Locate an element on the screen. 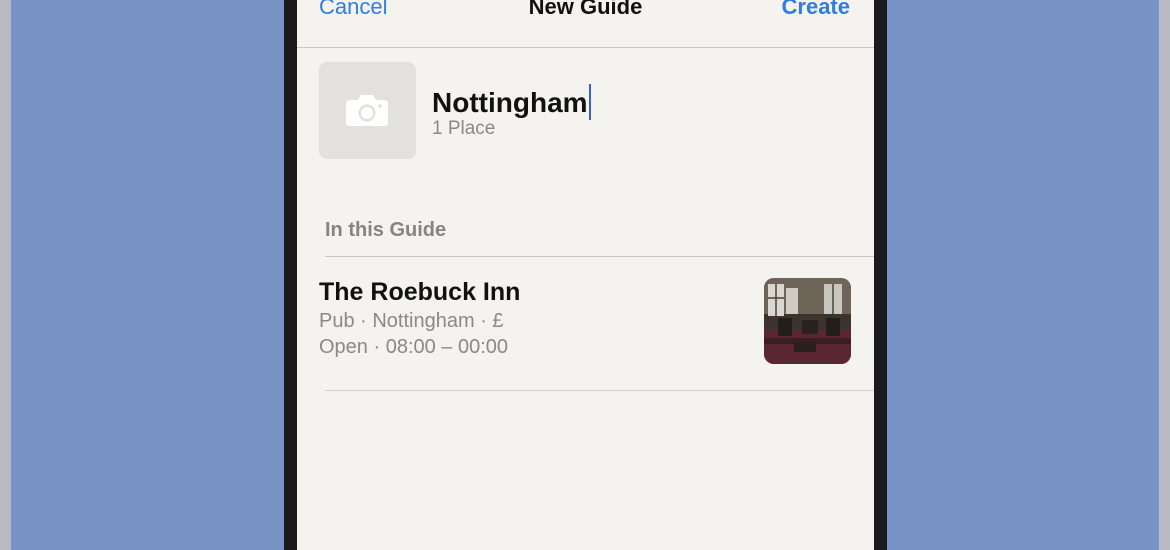  window-edge-left is located at coordinates (5, 275).